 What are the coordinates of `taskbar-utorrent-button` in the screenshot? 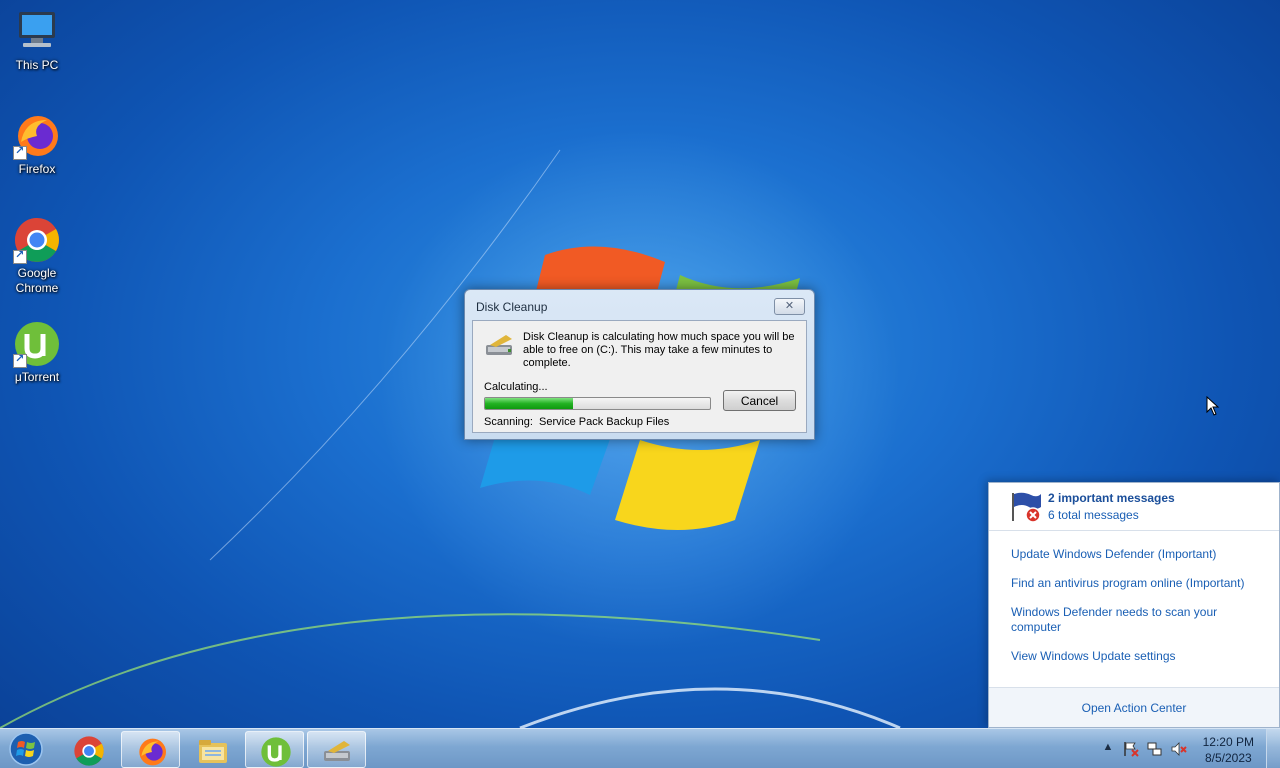 It's located at (274, 749).